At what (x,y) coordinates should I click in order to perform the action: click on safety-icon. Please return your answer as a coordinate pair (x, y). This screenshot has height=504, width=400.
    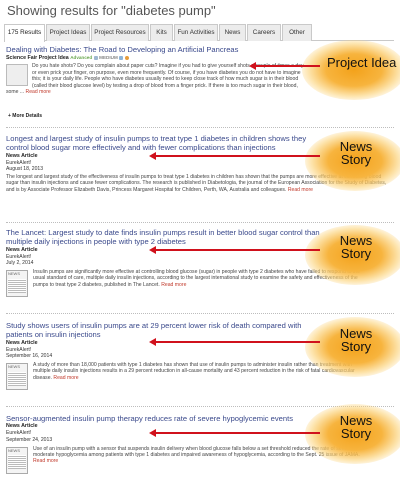
    Looking at the image, I should click on (126, 58).